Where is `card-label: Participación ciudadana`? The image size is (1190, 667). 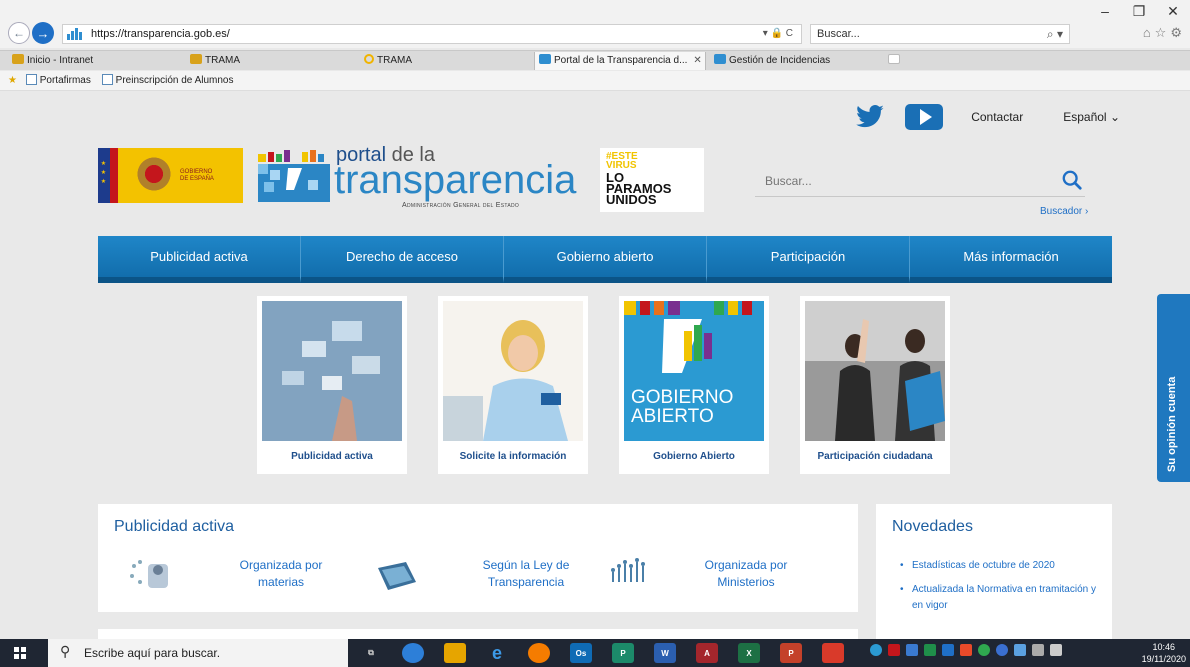
card-label: Participación ciudadana is located at coordinates (875, 456).